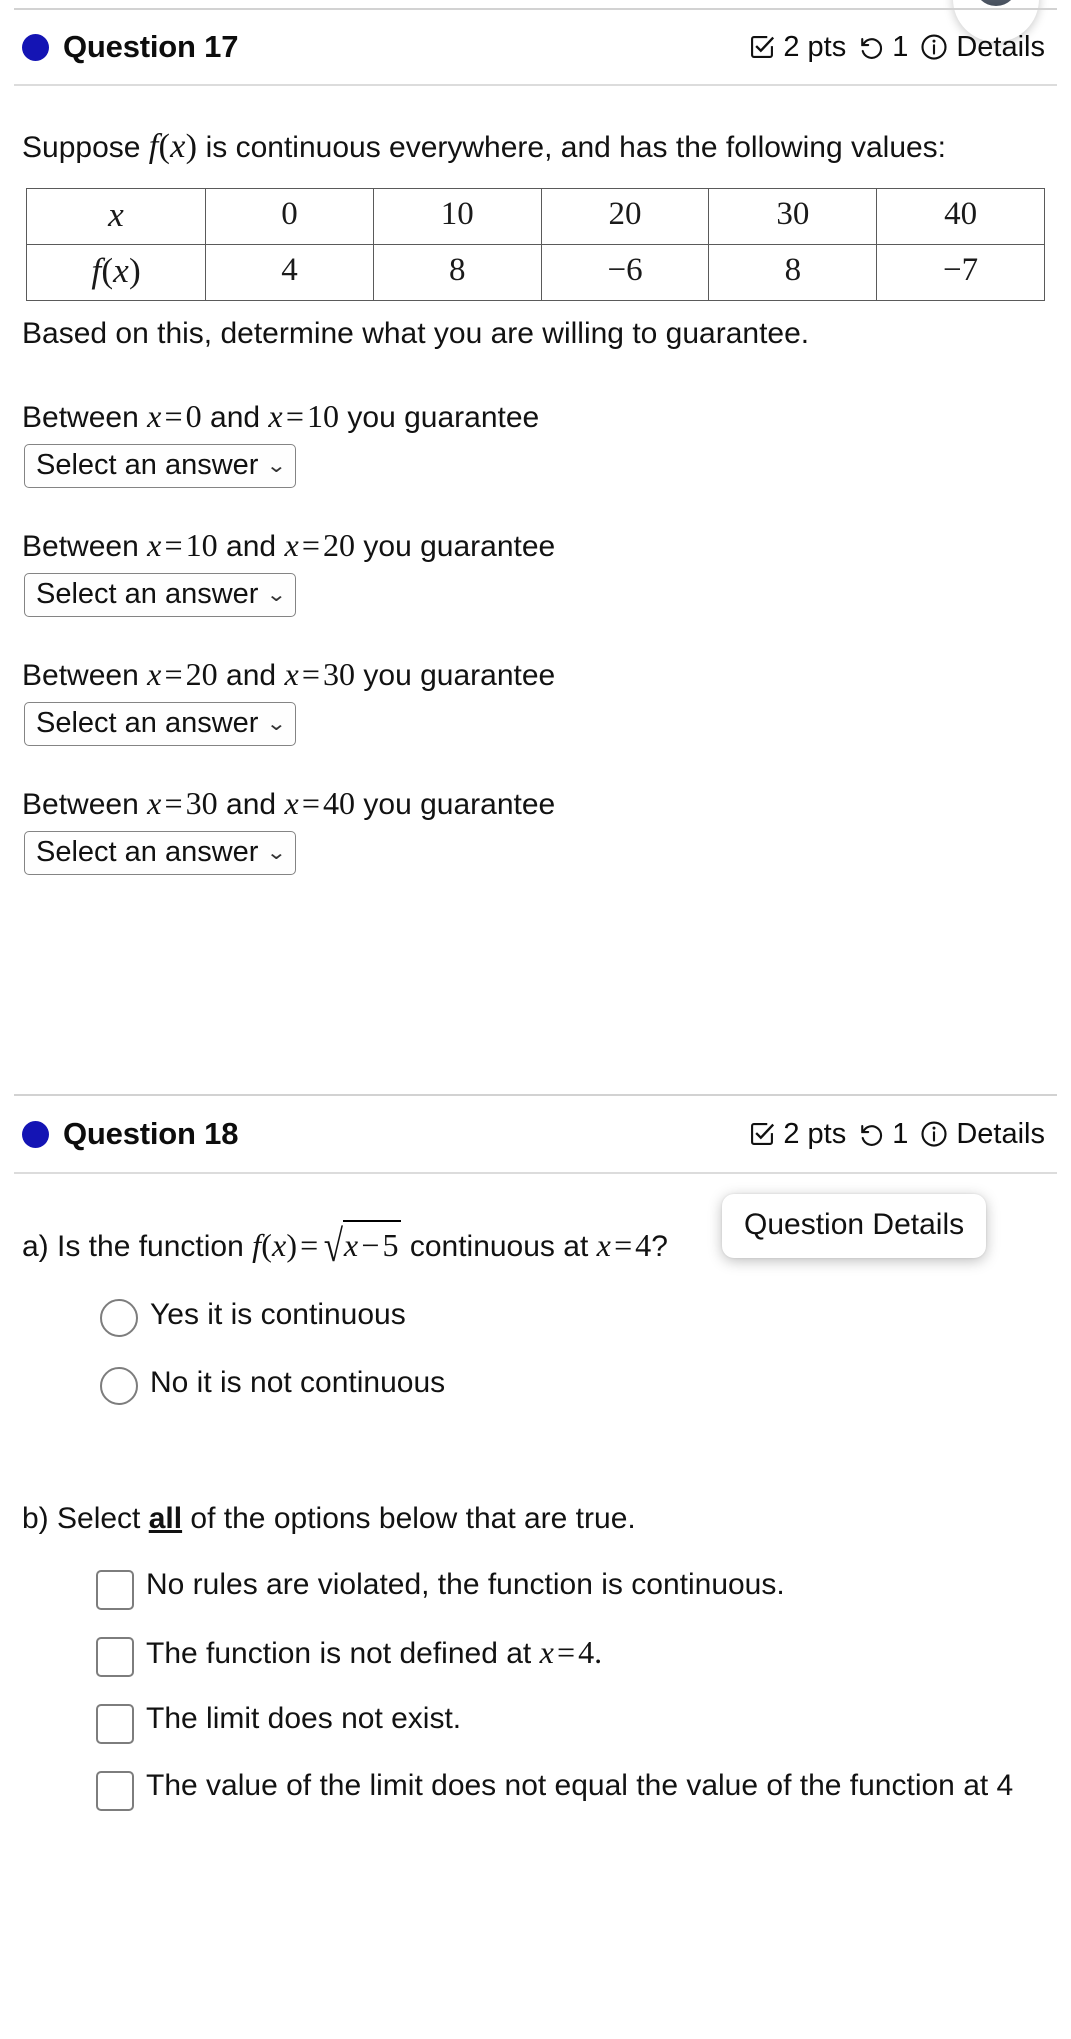  I want to click on interval-4-text: Between x=30 and x=40 you guarantee, so click(535, 803).